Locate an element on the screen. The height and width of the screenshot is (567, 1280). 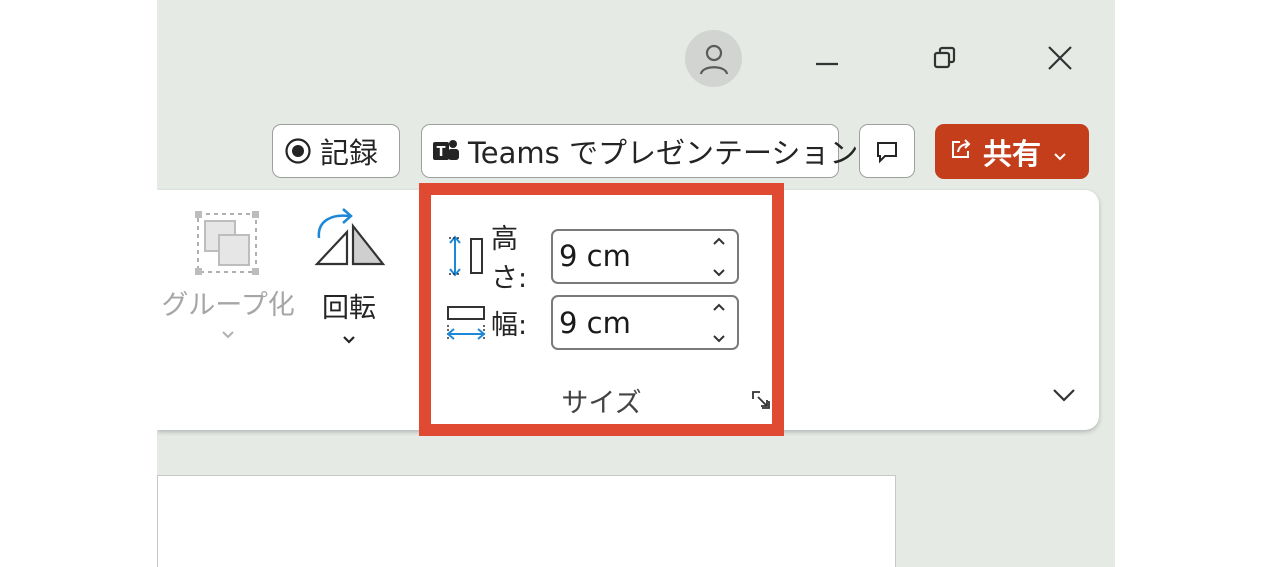
shape-width-icon is located at coordinates (466, 323).